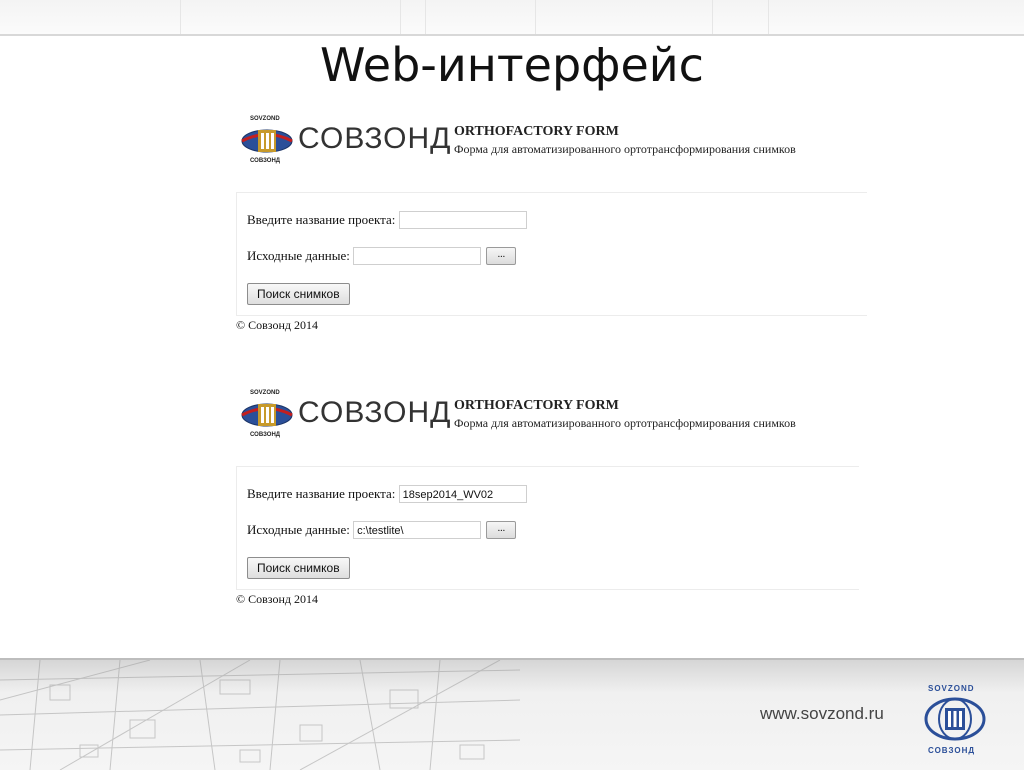 The image size is (1024, 770). What do you see at coordinates (260, 715) in the screenshot?
I see `city-map-decoration` at bounding box center [260, 715].